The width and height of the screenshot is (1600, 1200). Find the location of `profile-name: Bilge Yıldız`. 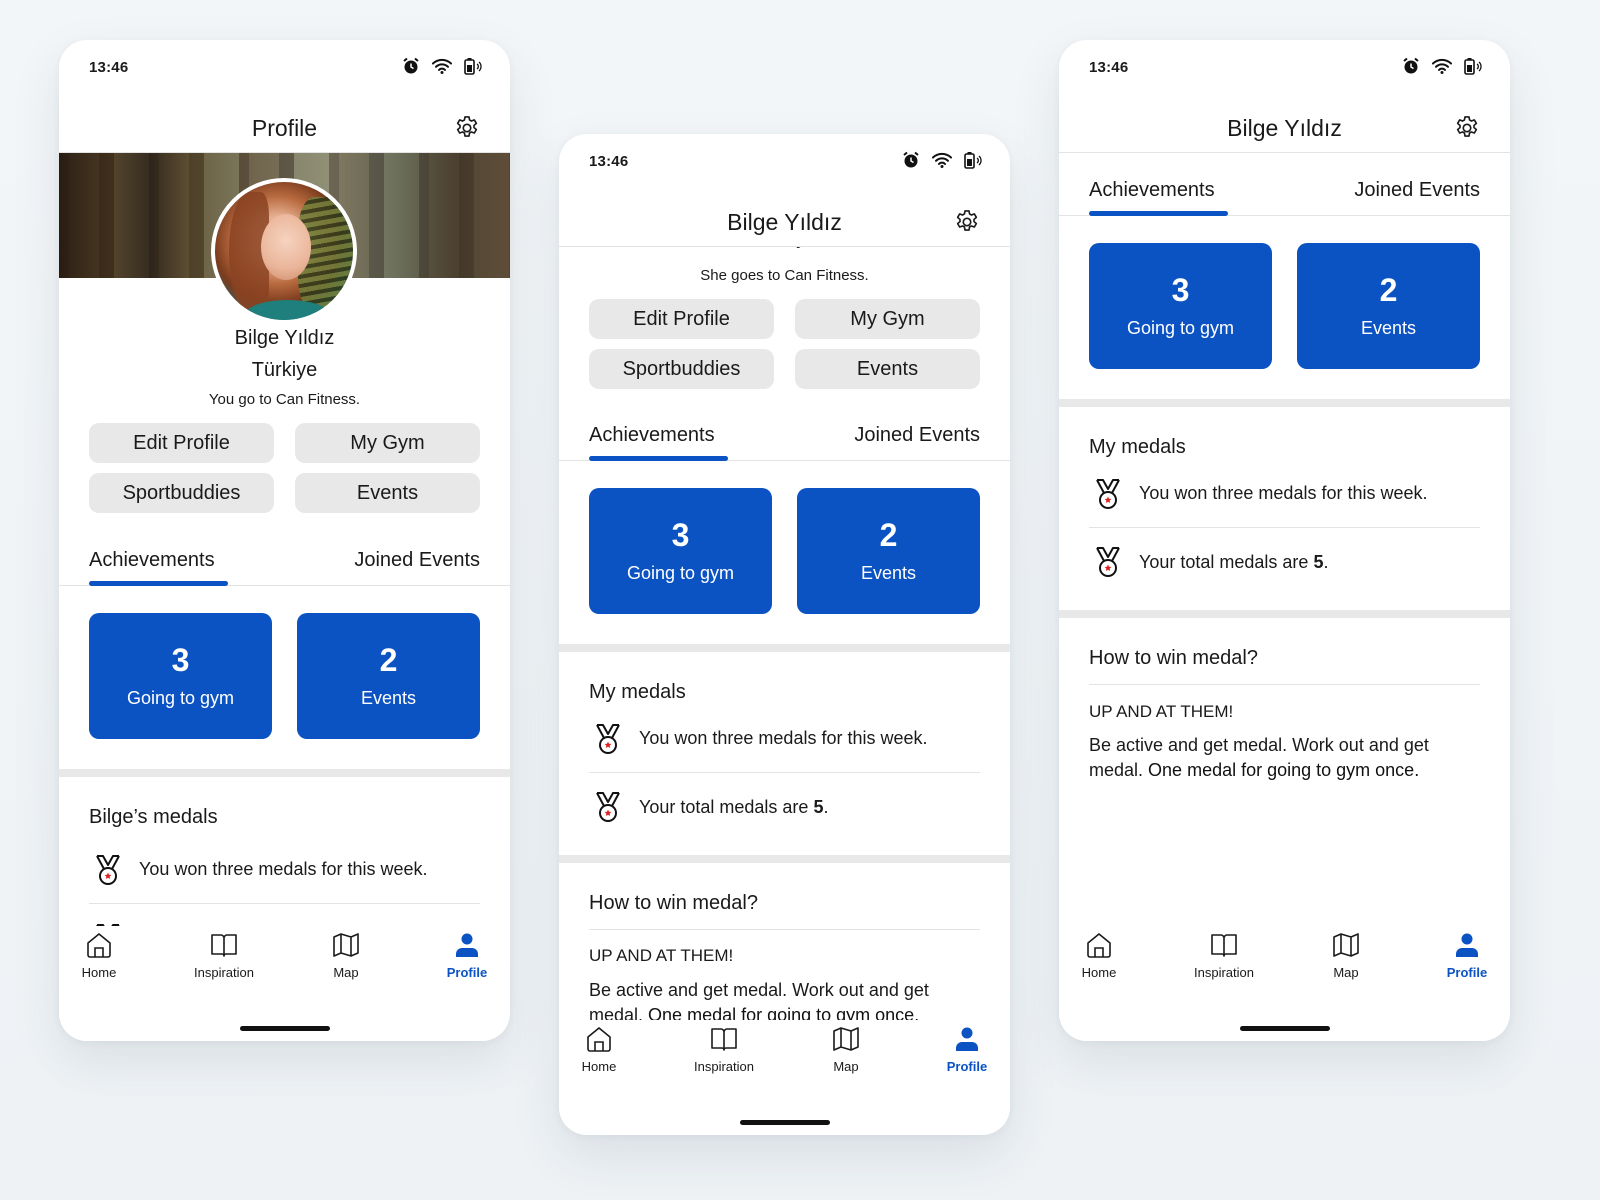

profile-name: Bilge Yıldız is located at coordinates (284, 338).